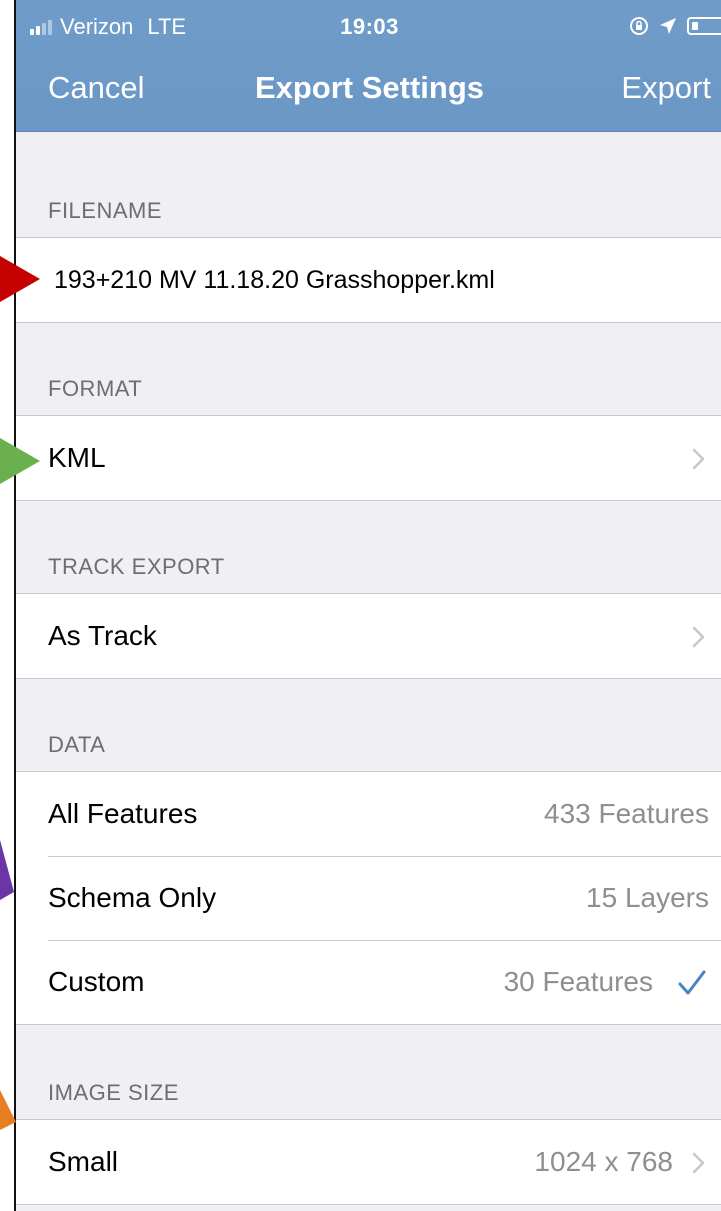  I want to click on data-row-label: All Features, so click(123, 813).